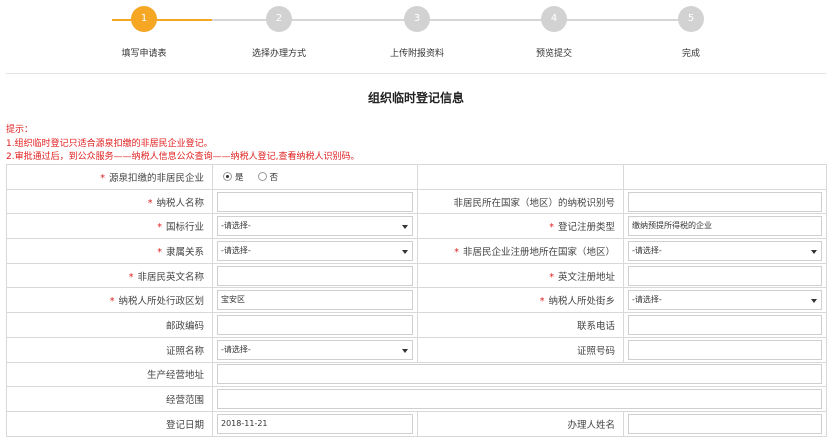 The width and height of the screenshot is (832, 440). I want to click on english-name-label: * 非居民英文名称, so click(109, 275).